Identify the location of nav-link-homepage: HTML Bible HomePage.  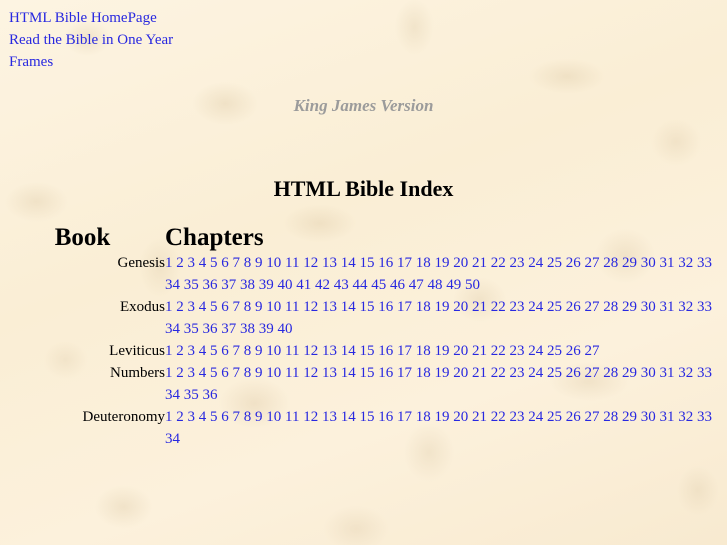
(91, 18).